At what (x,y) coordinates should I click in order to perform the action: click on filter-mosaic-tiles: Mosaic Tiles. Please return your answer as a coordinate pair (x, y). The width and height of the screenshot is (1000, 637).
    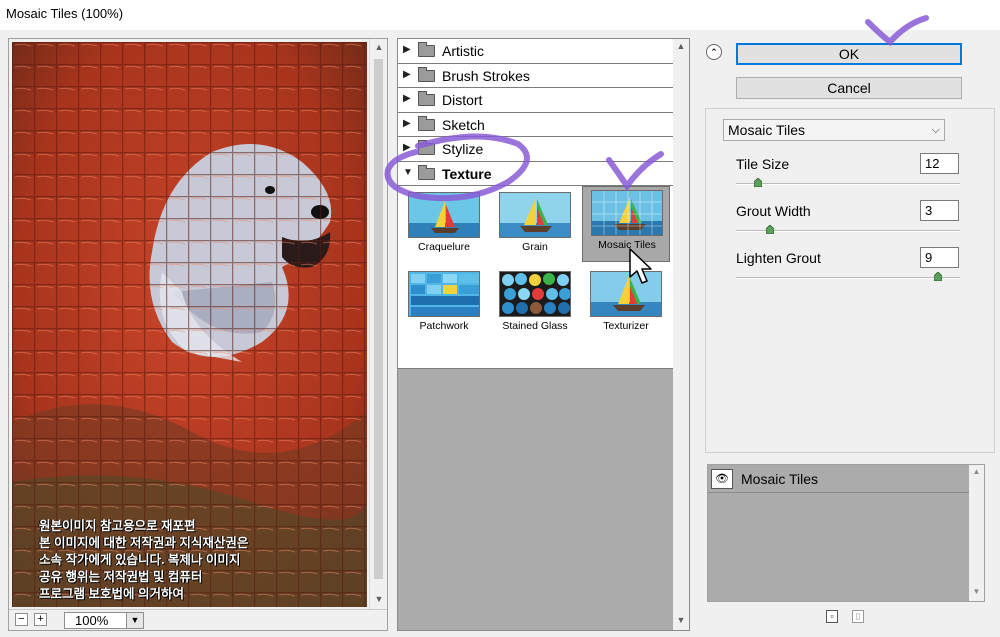
    Looking at the image, I should click on (626, 224).